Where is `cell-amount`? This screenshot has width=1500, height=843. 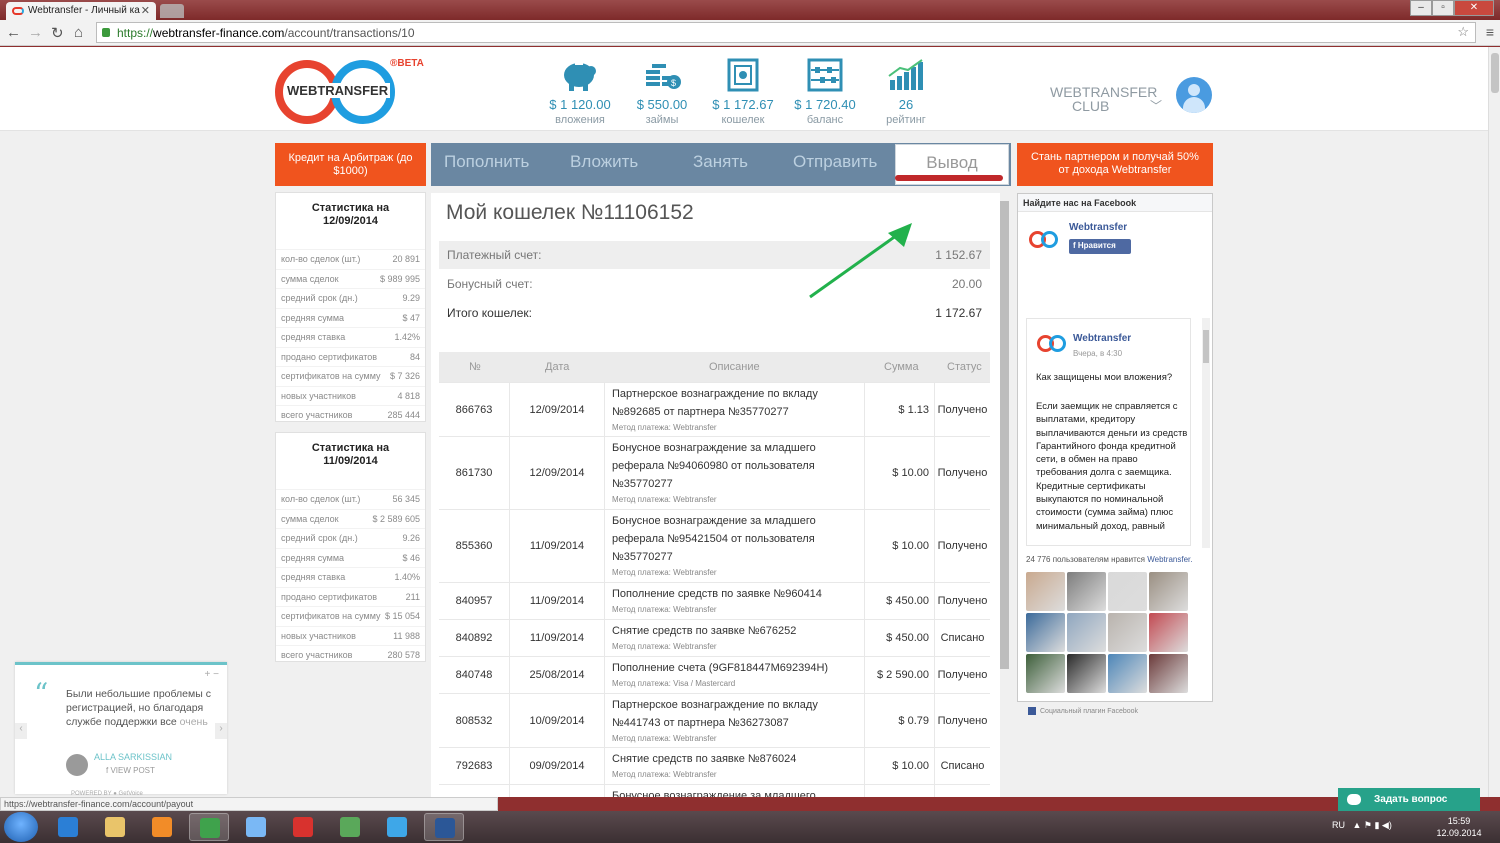
cell-amount is located at coordinates (900, 791).